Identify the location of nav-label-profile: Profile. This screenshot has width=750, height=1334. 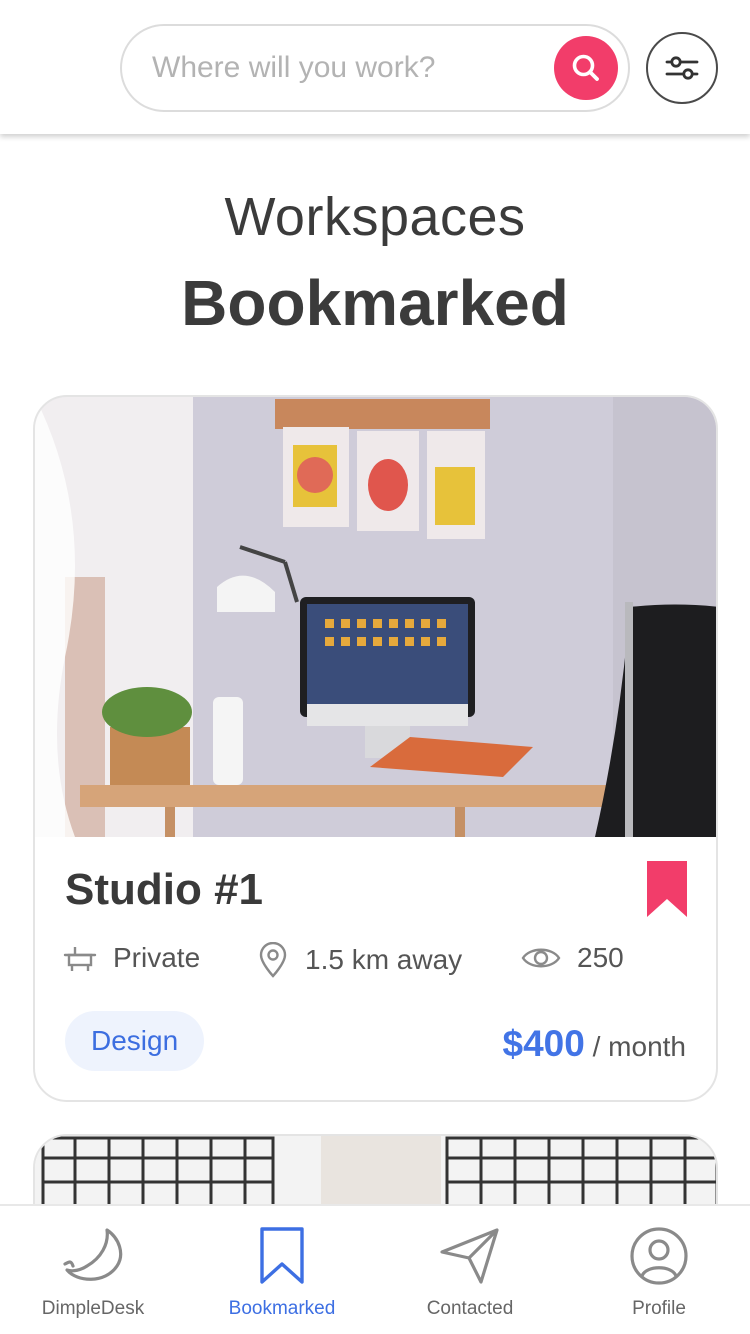
(659, 1308).